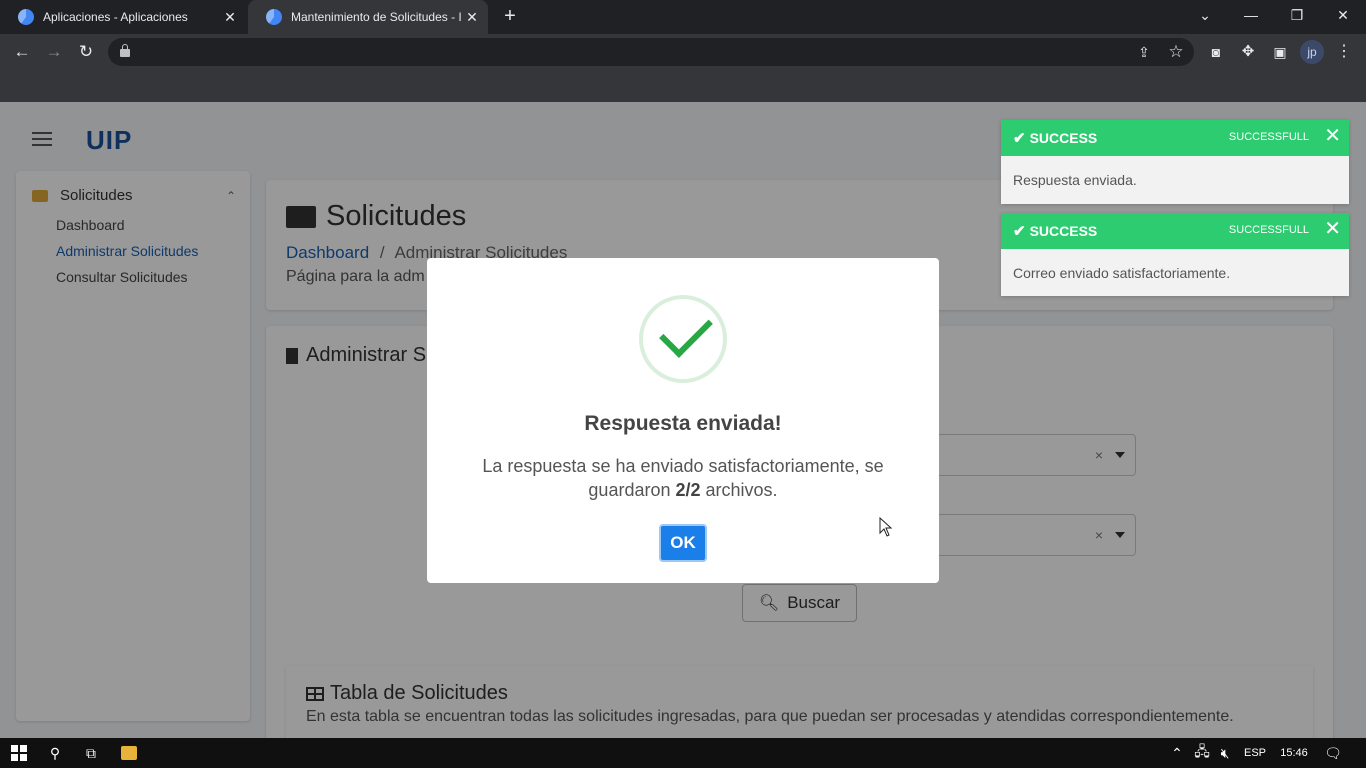 Image resolution: width=1366 pixels, height=768 pixels. I want to click on tab-aplicaciones: Aplicaciones - Aplicaciones ✕, so click(123, 17).